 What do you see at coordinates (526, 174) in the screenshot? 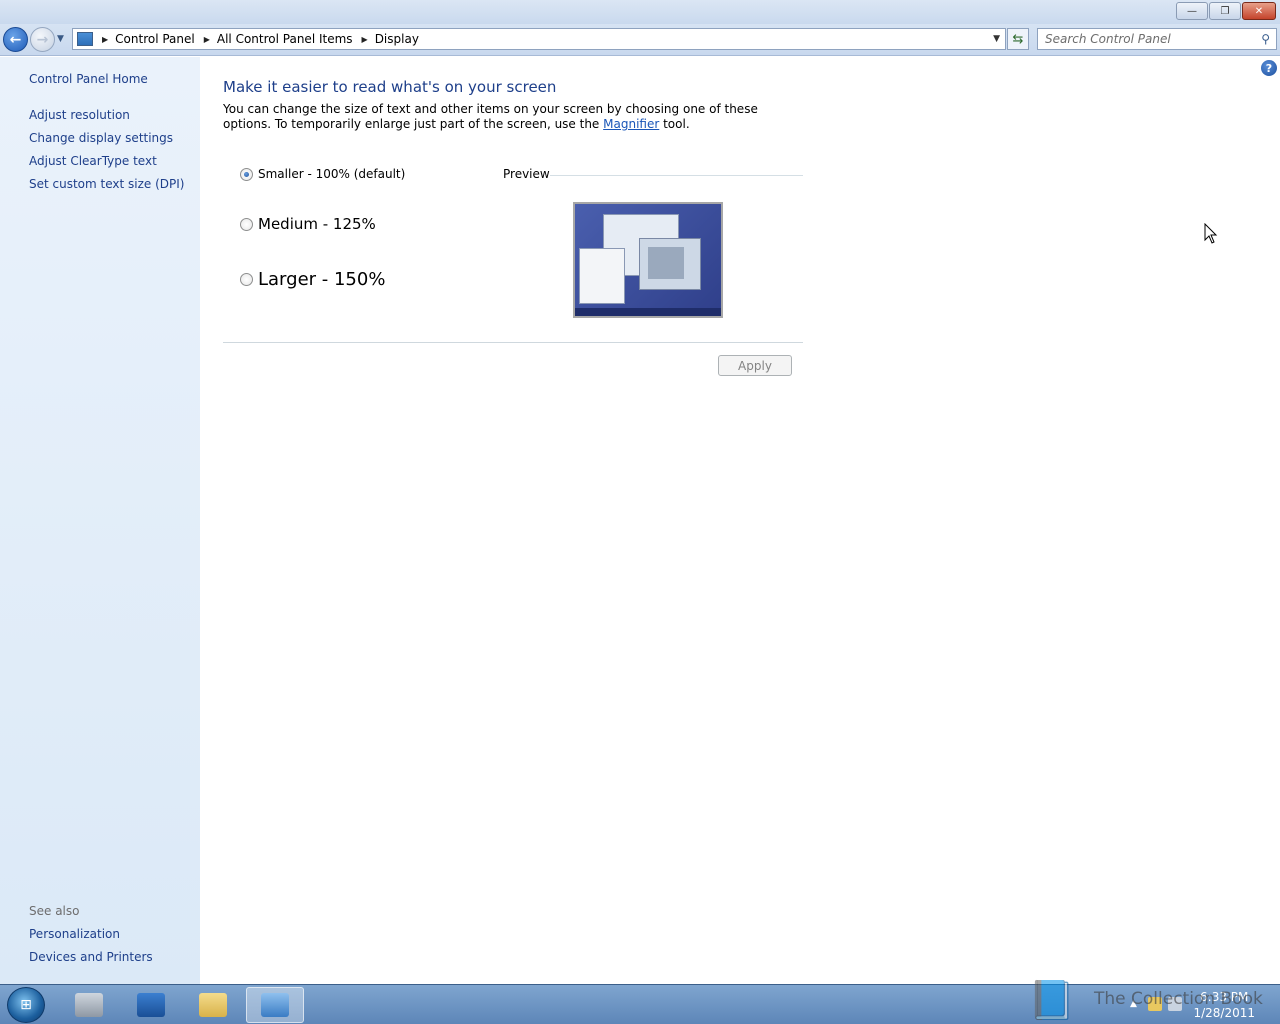
I see `preview-label: Preview` at bounding box center [526, 174].